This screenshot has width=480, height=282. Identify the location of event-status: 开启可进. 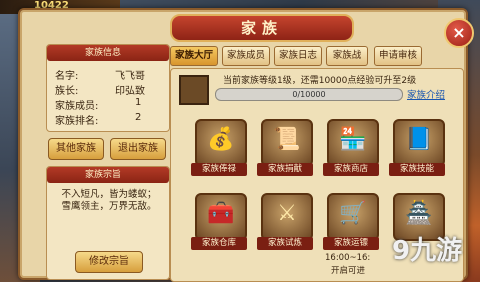
(348, 271).